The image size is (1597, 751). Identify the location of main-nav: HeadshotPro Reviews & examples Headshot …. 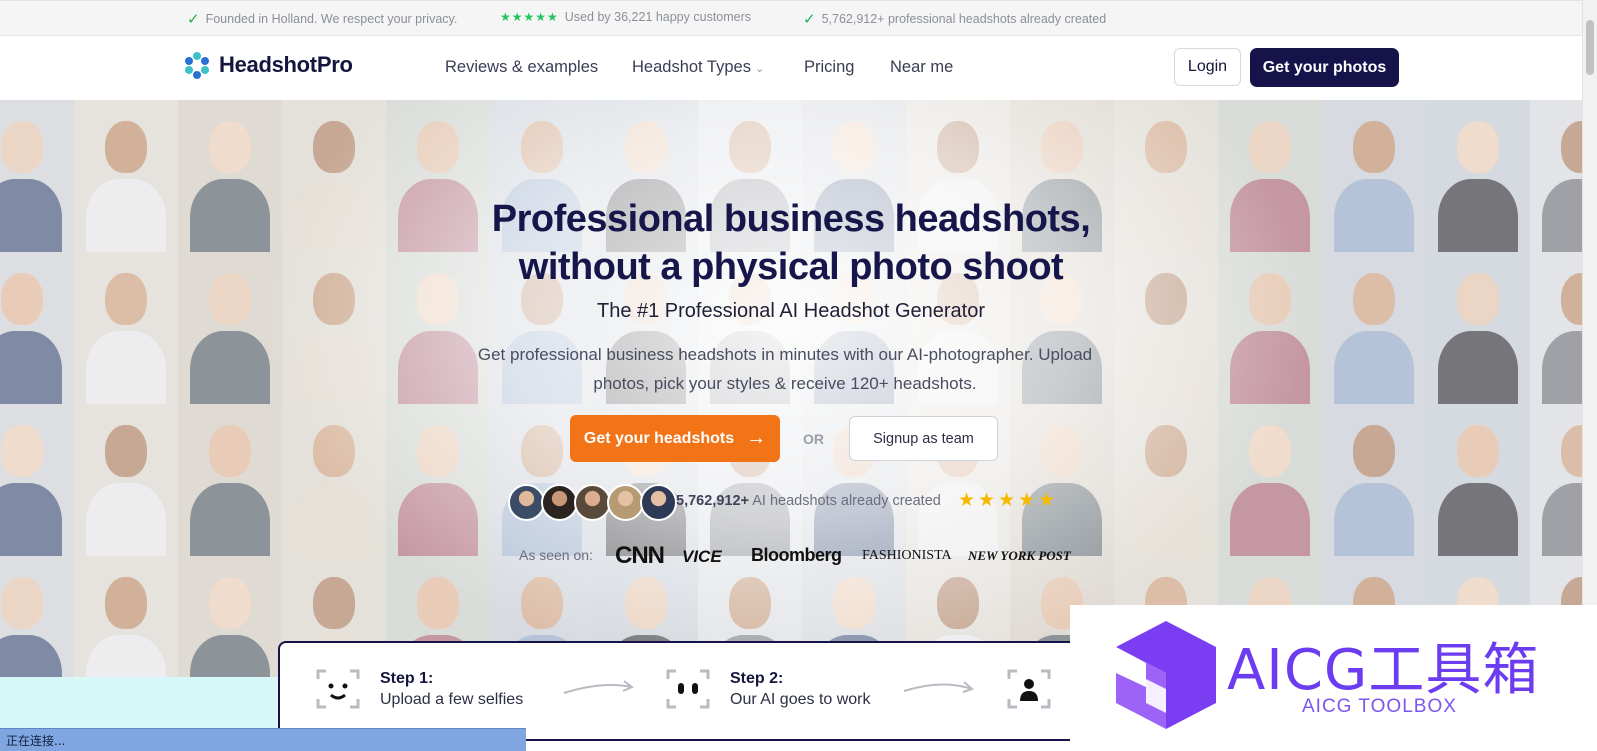
(791, 68).